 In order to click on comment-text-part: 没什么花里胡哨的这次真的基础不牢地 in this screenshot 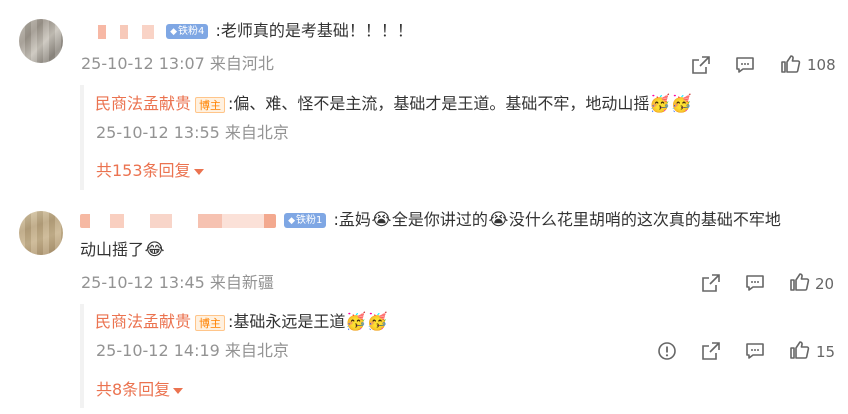, I will do `click(644, 219)`.